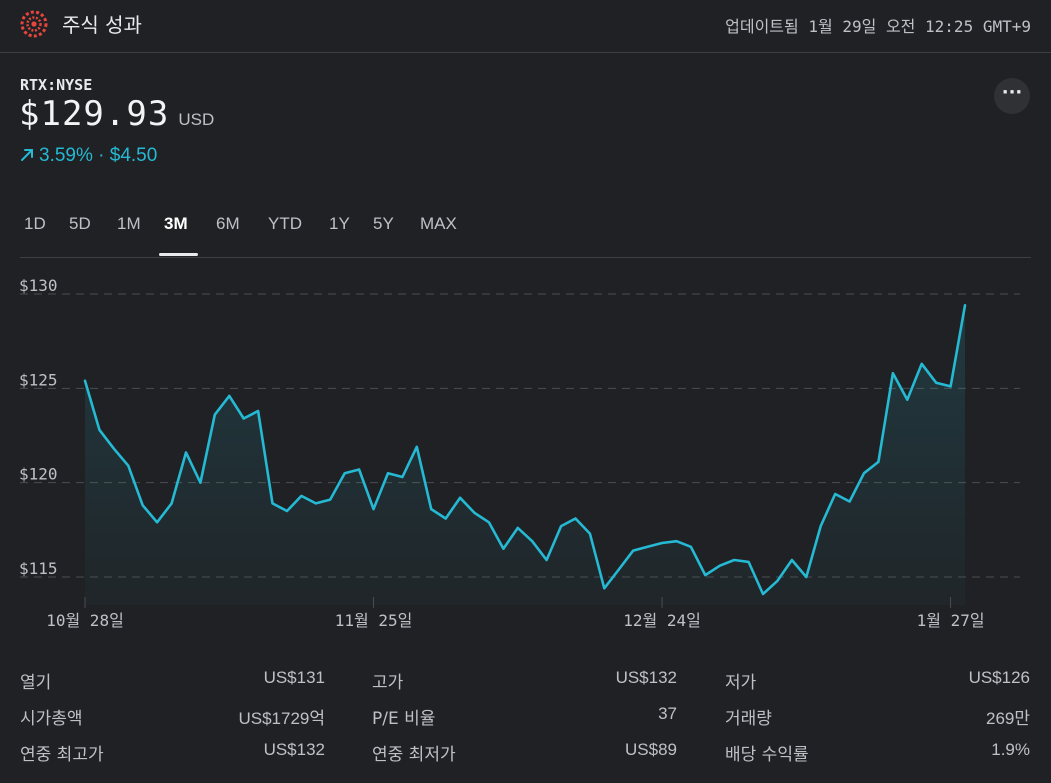 The width and height of the screenshot is (1051, 783). What do you see at coordinates (66, 155) in the screenshot?
I see `change-percent: 3.59%` at bounding box center [66, 155].